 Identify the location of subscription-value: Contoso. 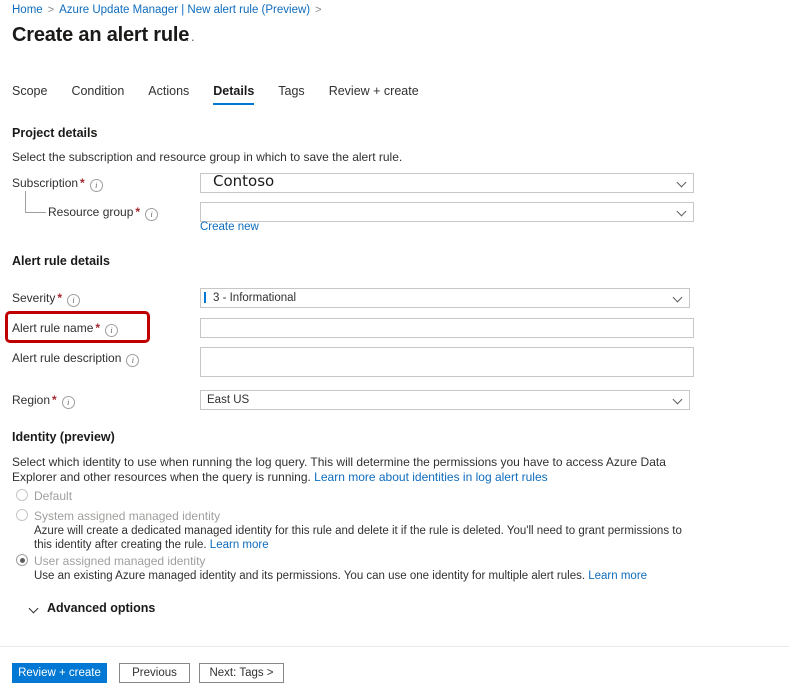
(244, 181).